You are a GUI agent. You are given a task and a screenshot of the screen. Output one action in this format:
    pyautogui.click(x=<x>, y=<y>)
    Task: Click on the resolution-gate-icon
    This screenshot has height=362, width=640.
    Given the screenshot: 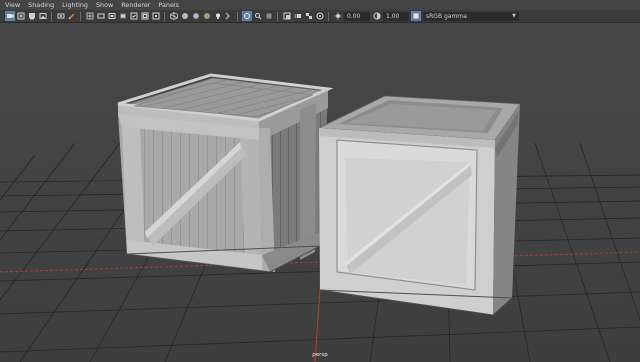 What is the action you would take?
    pyautogui.click(x=112, y=16)
    